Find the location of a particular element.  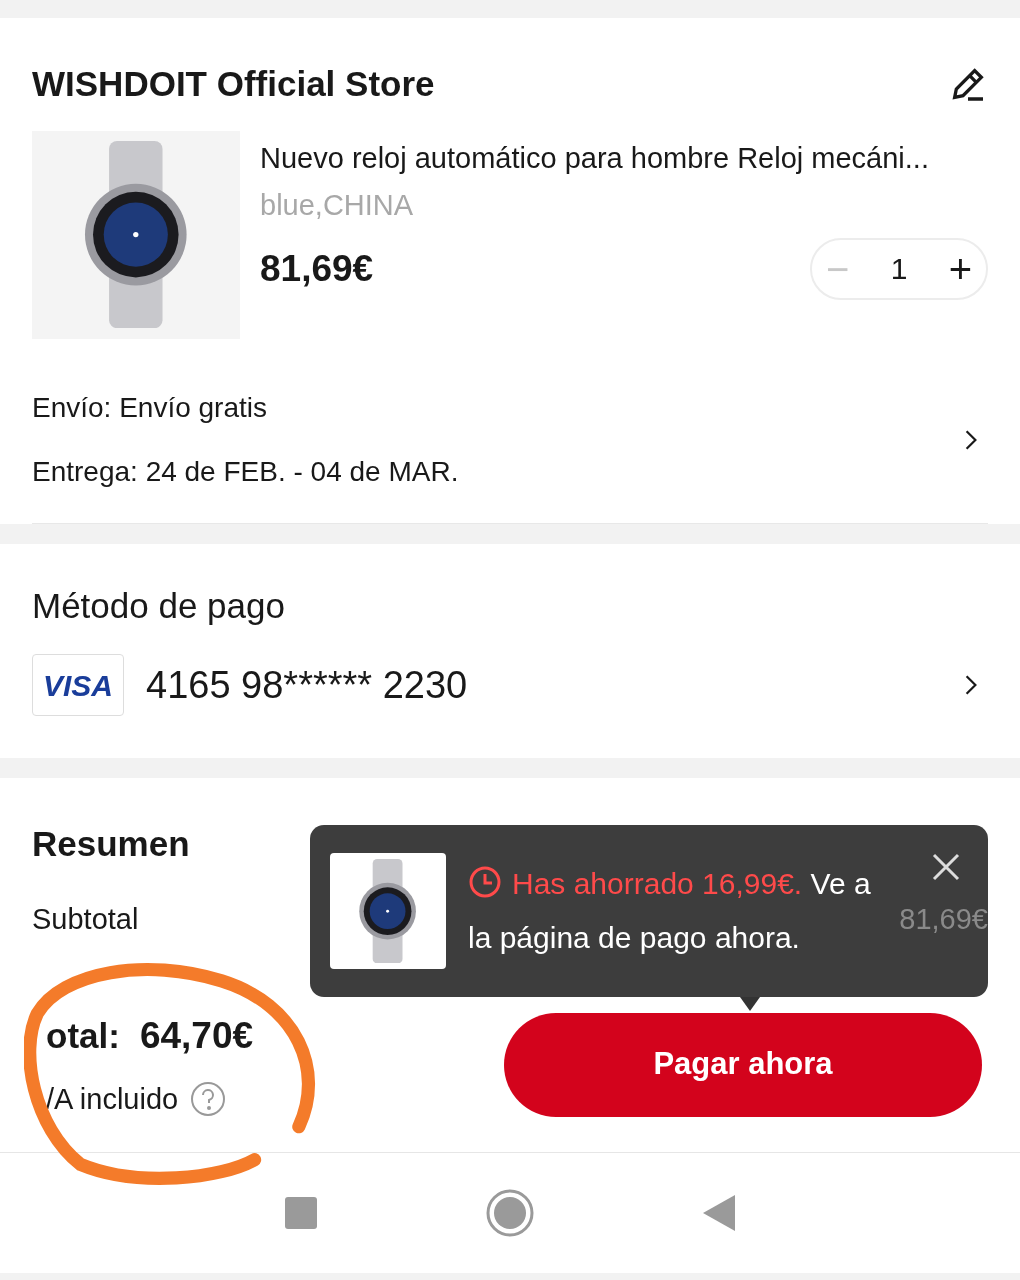

total-label: otal: is located at coordinates (83, 1036).